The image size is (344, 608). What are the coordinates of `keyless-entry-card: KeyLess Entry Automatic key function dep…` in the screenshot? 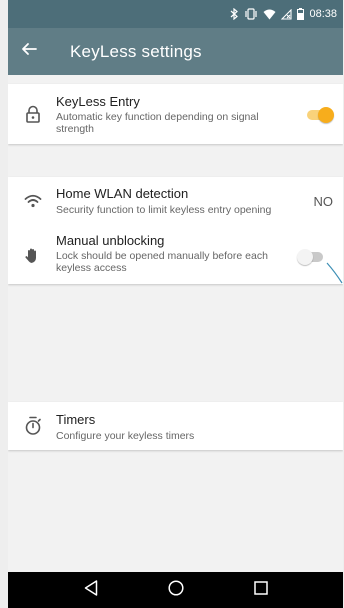 It's located at (175, 114).